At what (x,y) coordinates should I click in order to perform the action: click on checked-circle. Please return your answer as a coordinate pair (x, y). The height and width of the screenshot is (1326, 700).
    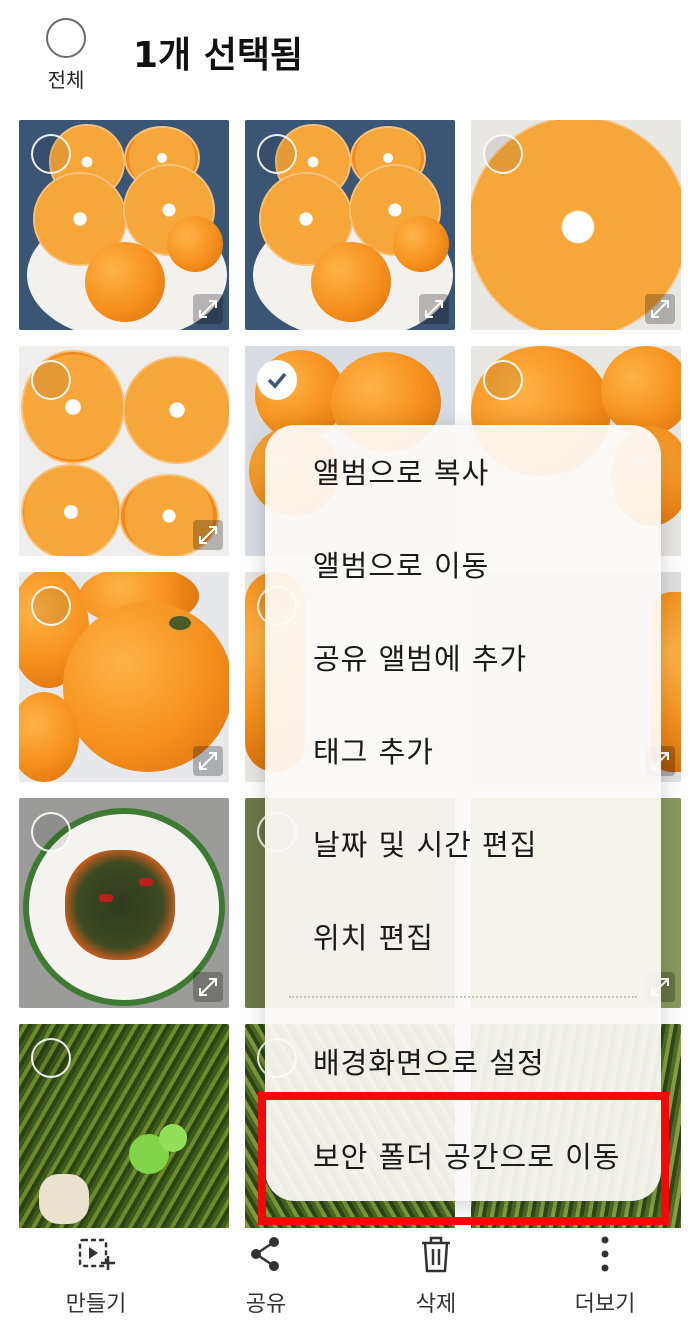
    Looking at the image, I should click on (277, 380).